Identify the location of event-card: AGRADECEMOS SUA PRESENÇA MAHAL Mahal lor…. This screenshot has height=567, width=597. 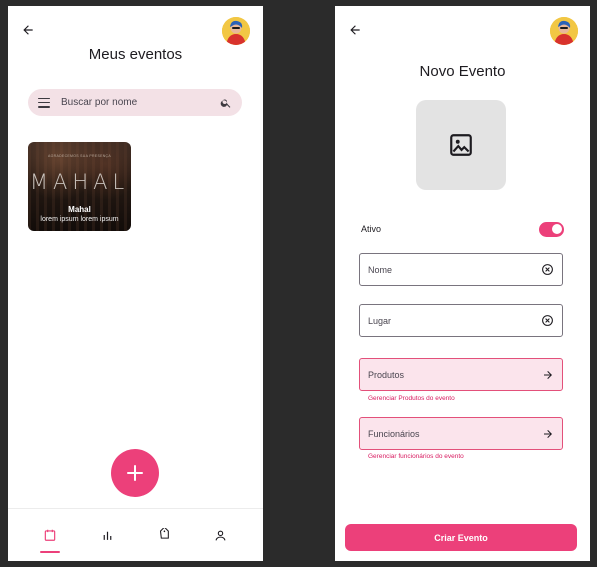
(79, 186).